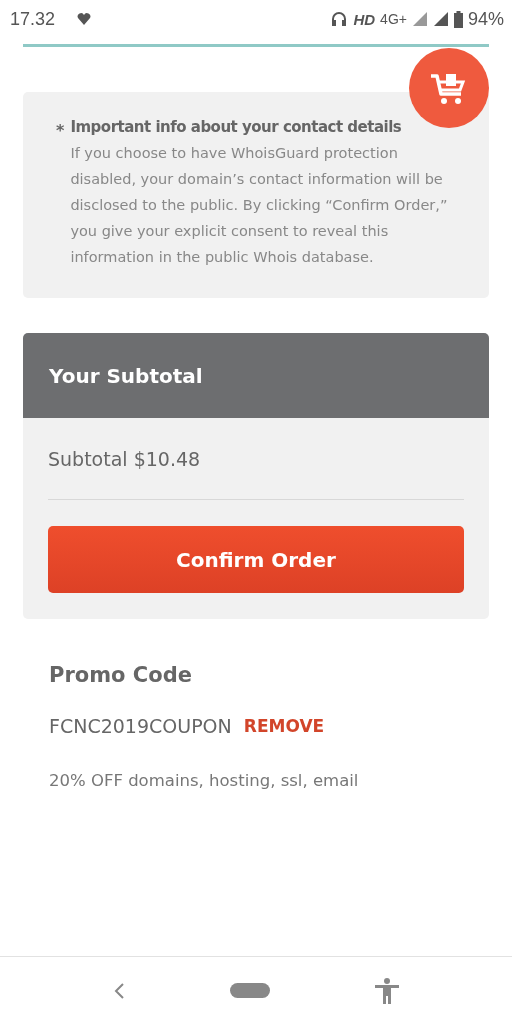 Image resolution: width=512 pixels, height=1024 pixels. Describe the element at coordinates (458, 19) in the screenshot. I see `battery-icon` at that location.